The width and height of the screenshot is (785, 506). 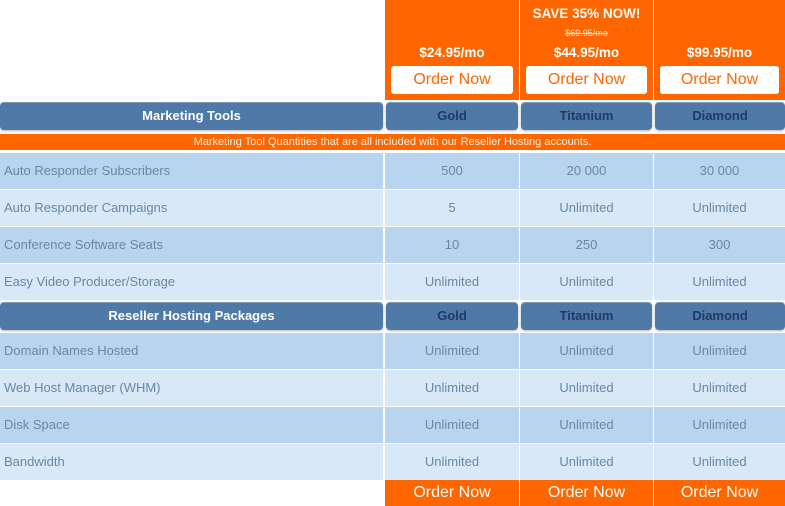 I want to click on row-label: Auto Responder Subscribers, so click(x=191, y=171).